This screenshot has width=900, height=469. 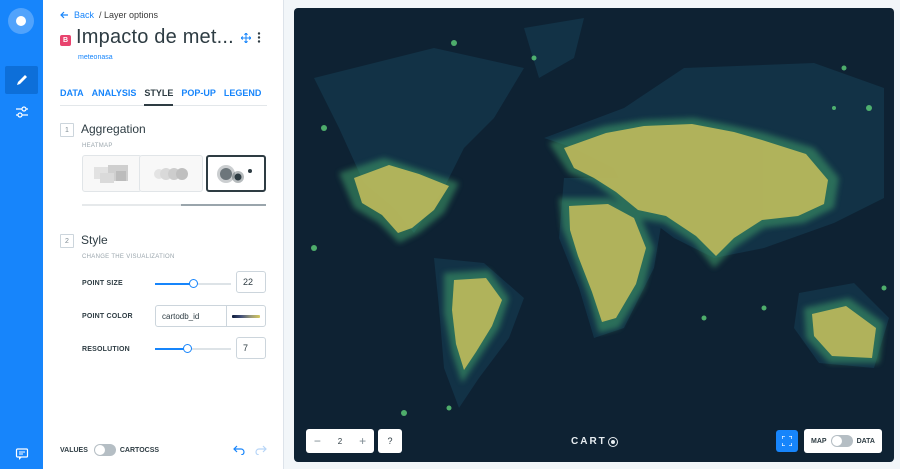 What do you see at coordinates (239, 450) in the screenshot?
I see `undo-icon` at bounding box center [239, 450].